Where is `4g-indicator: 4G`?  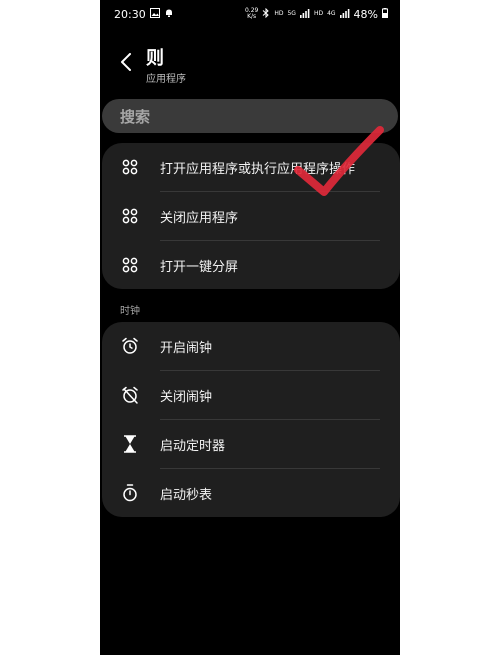 4g-indicator: 4G is located at coordinates (331, 13).